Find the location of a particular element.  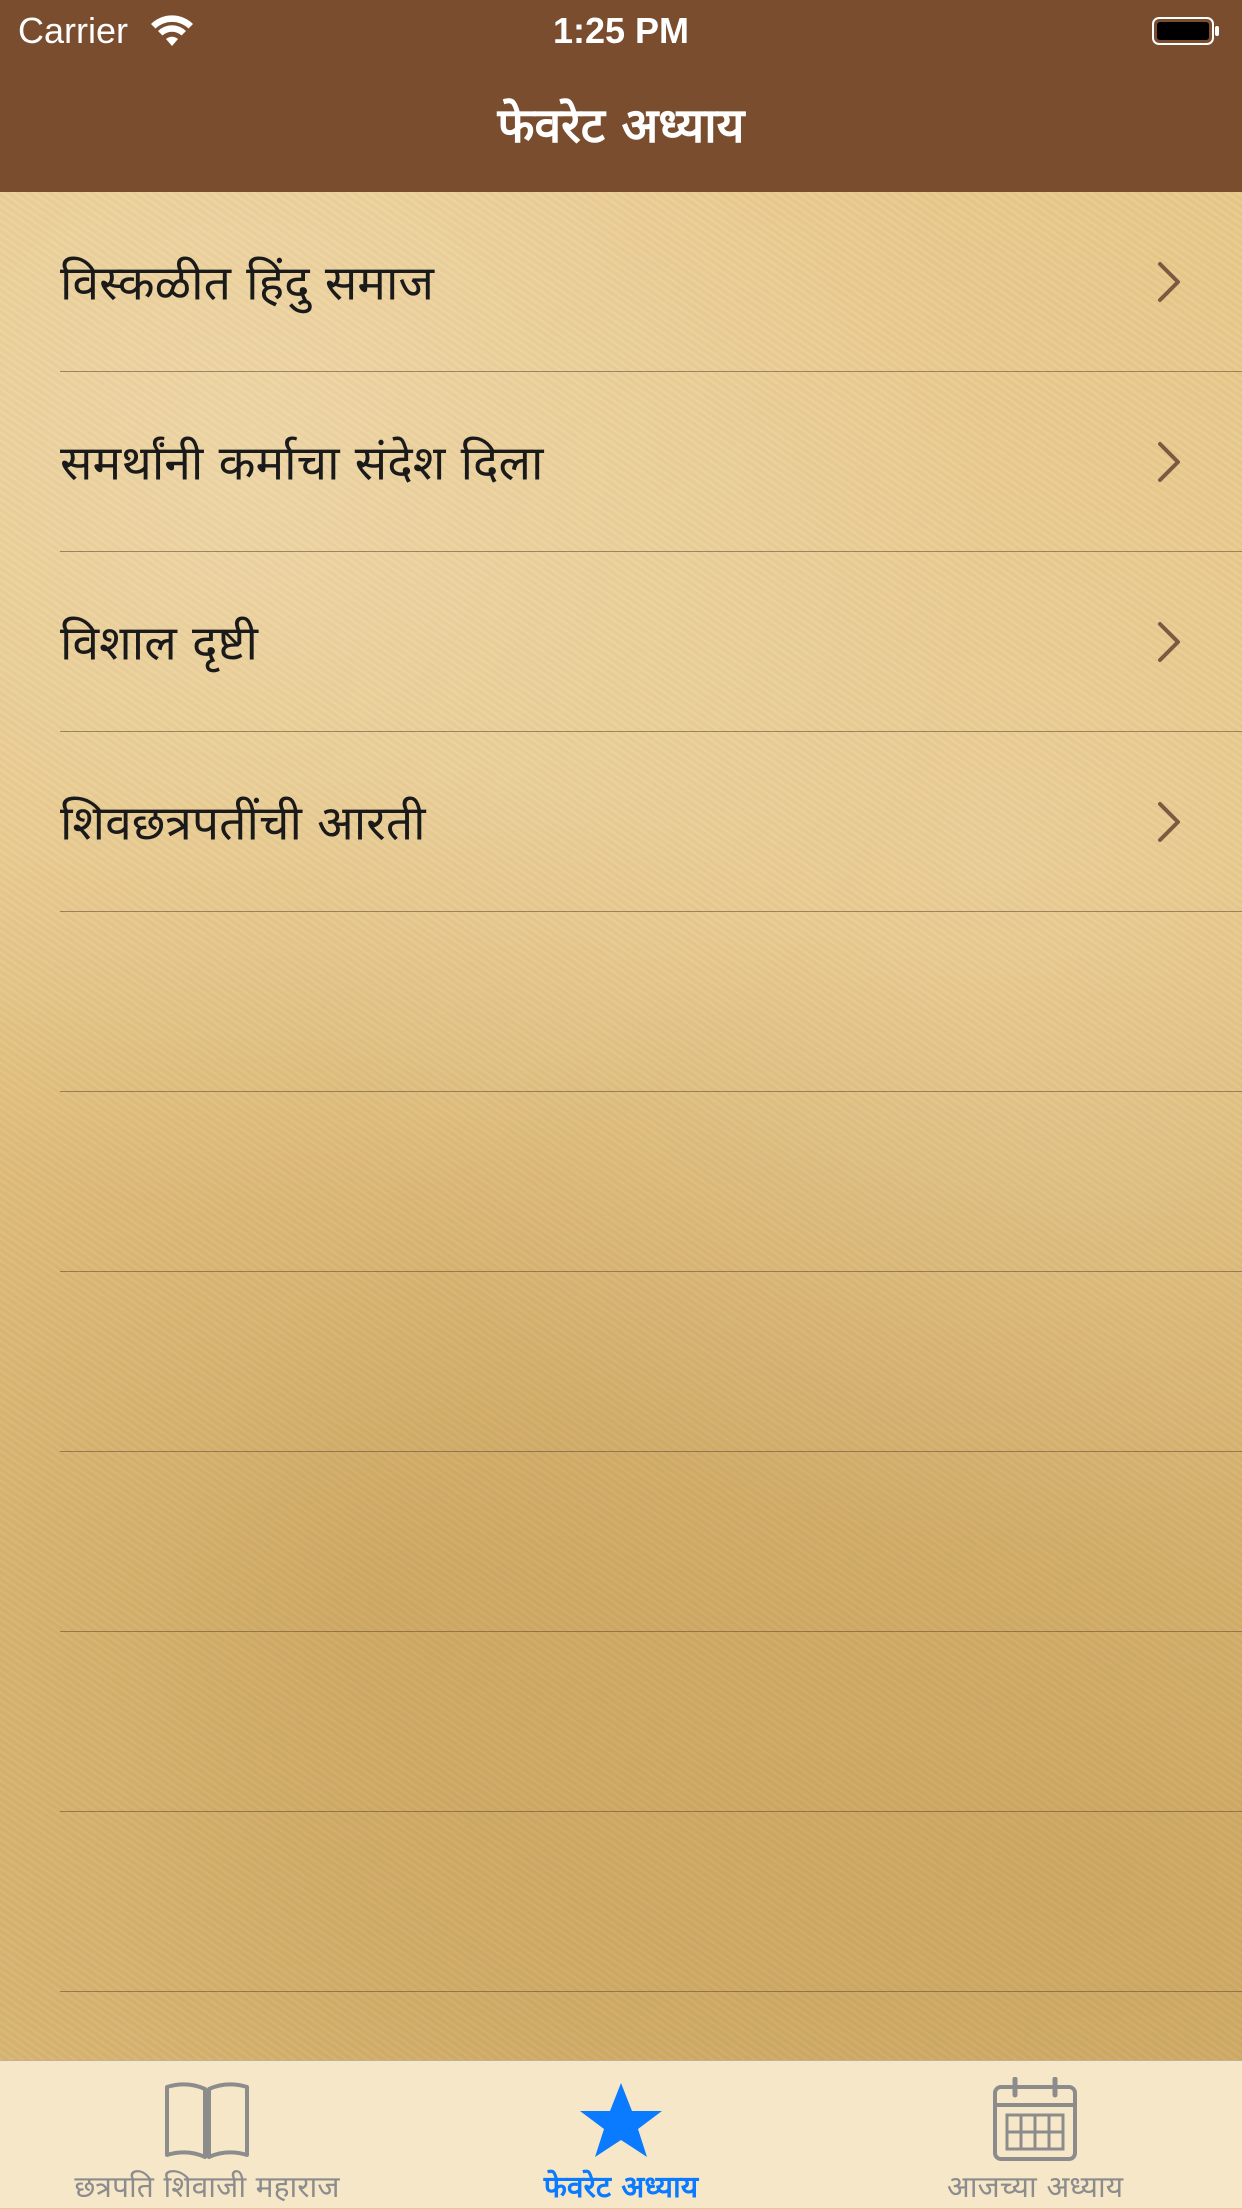

tab-label: फेवरेट अध्याय is located at coordinates (621, 2187).